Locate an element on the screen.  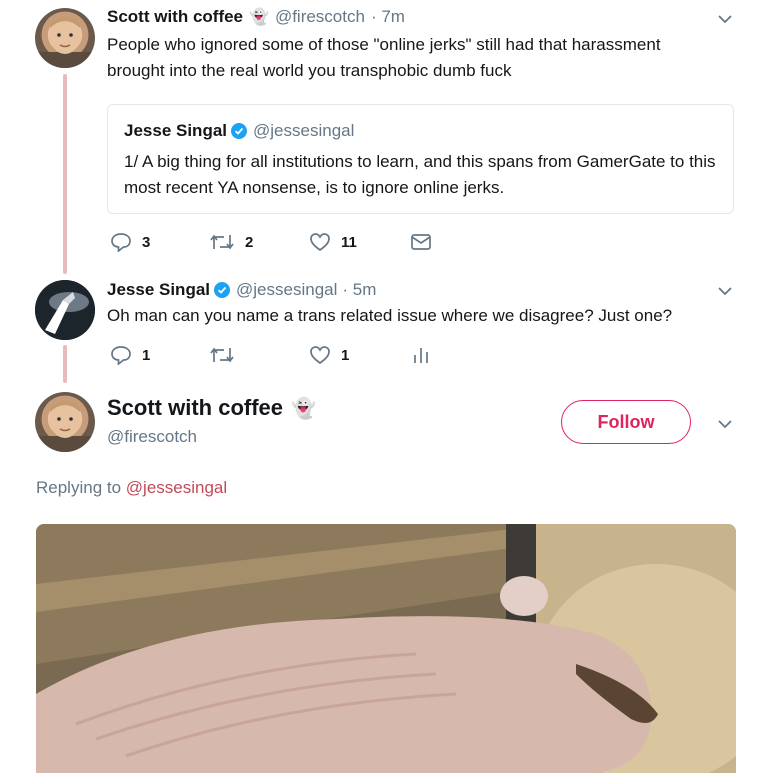
follow-button: Follow is located at coordinates (626, 422).